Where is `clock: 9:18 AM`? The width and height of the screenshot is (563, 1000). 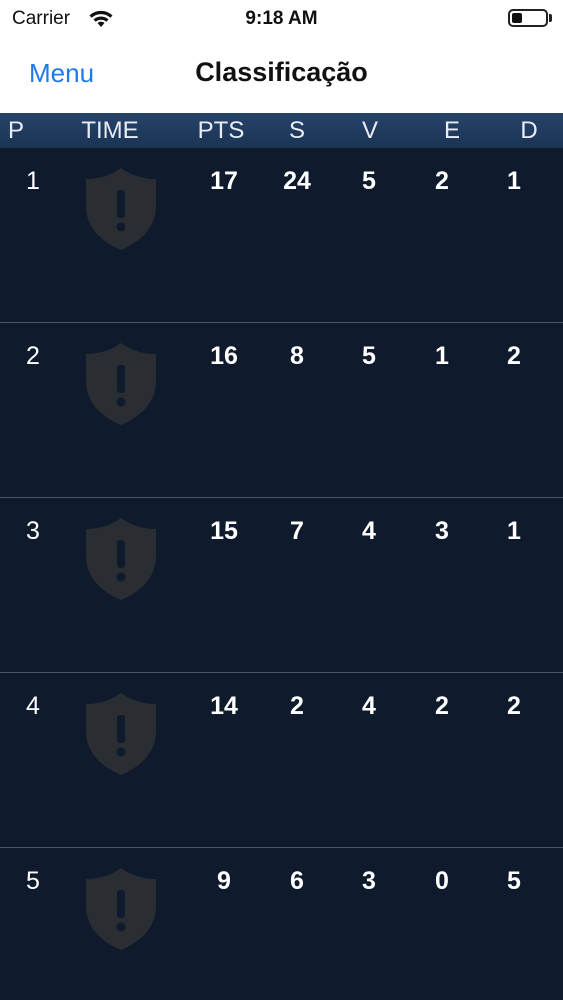
clock: 9:18 AM is located at coordinates (281, 18).